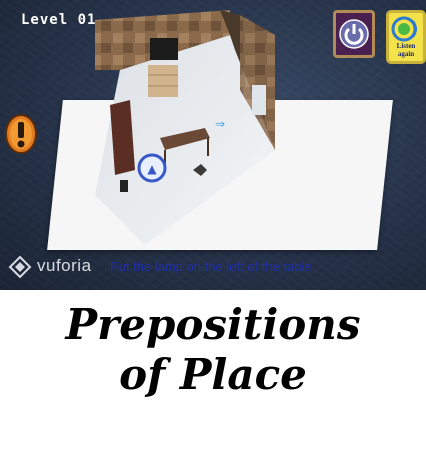 Image resolution: width=426 pixels, height=475 pixels. I want to click on listen-again-button: Listen again, so click(406, 37).